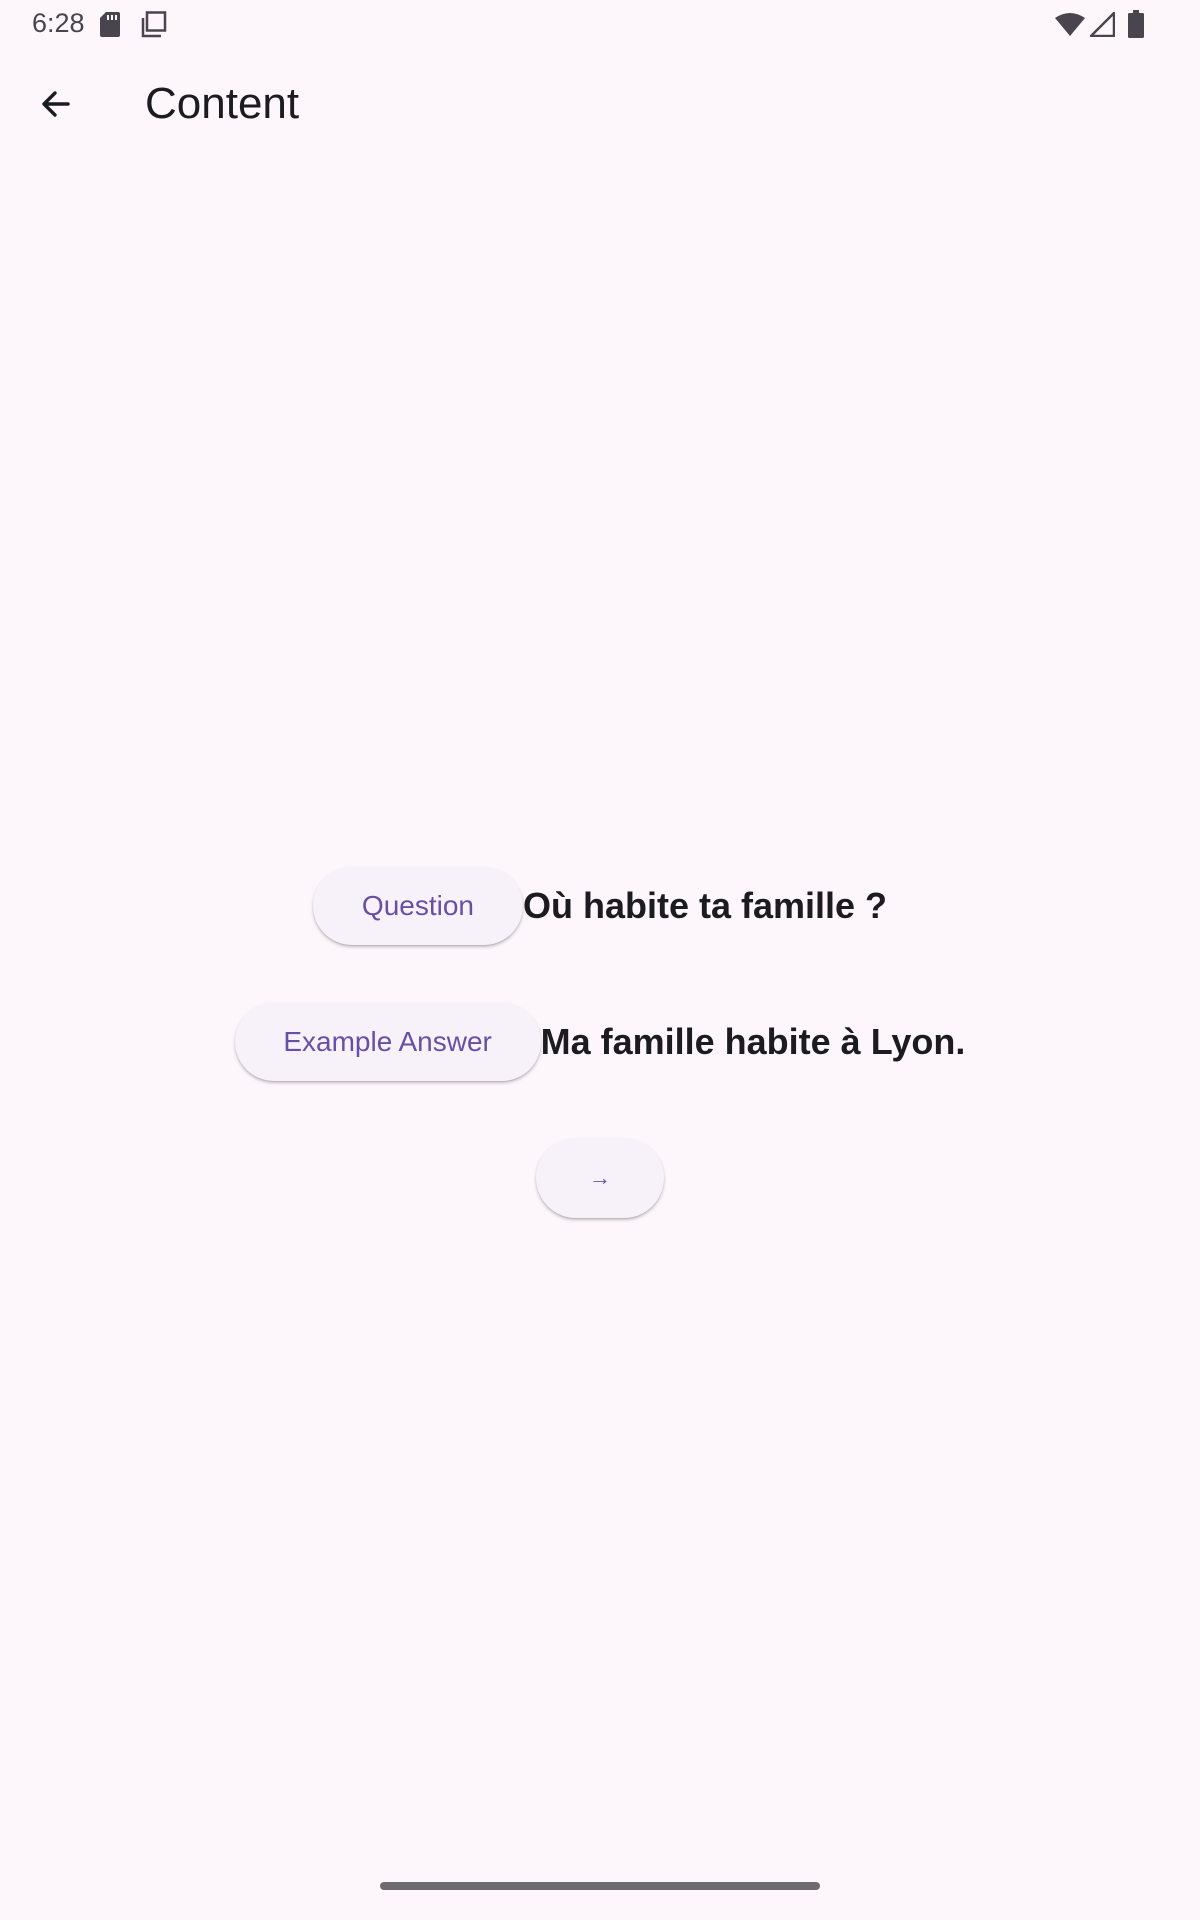 The width and height of the screenshot is (1200, 1920). What do you see at coordinates (222, 103) in the screenshot?
I see `page-title: Content` at bounding box center [222, 103].